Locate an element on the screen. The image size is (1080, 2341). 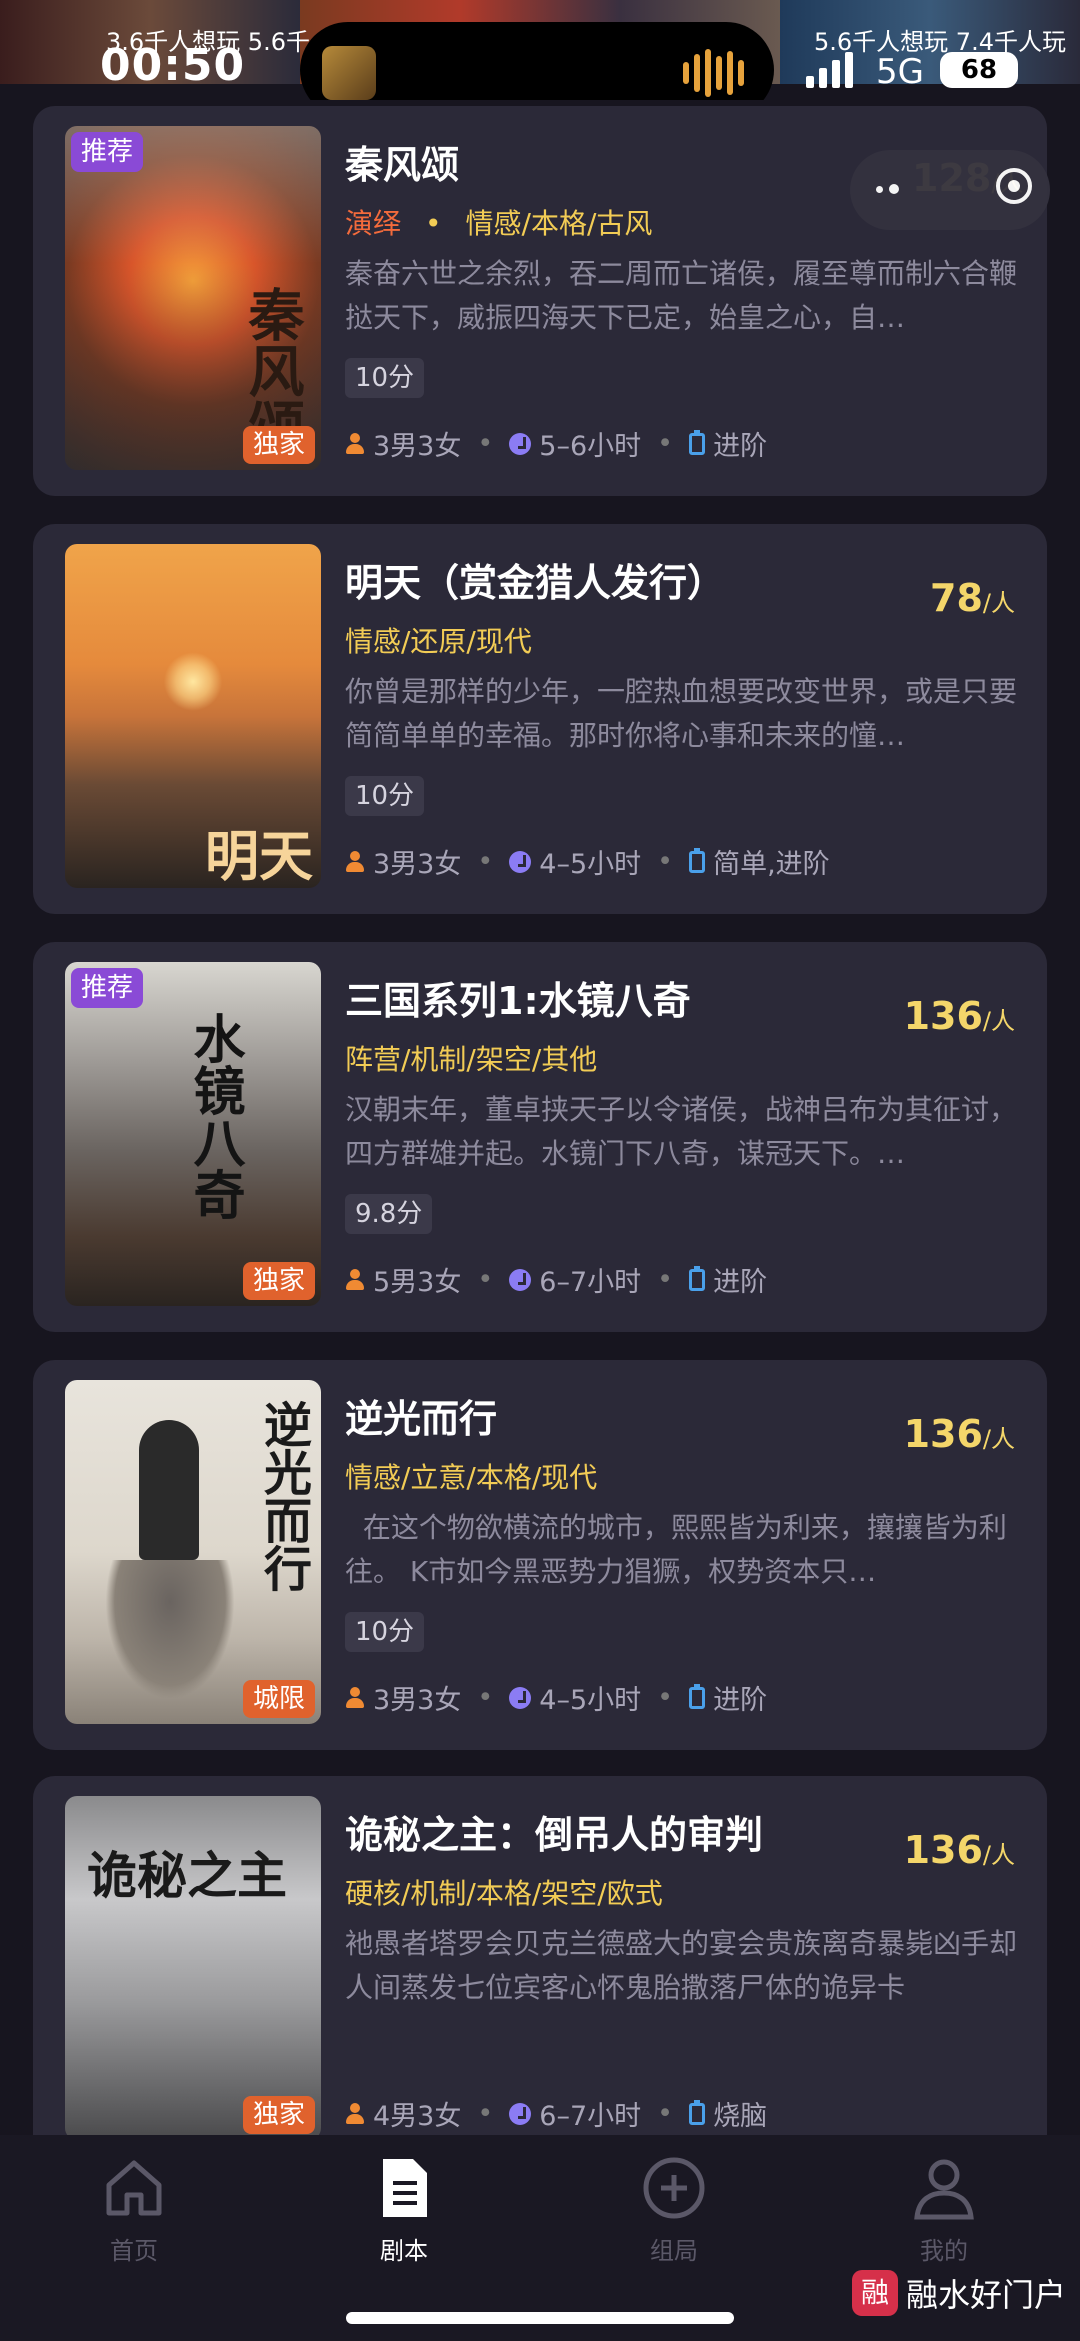
tab-group: 组局 is located at coordinates (674, 2205).